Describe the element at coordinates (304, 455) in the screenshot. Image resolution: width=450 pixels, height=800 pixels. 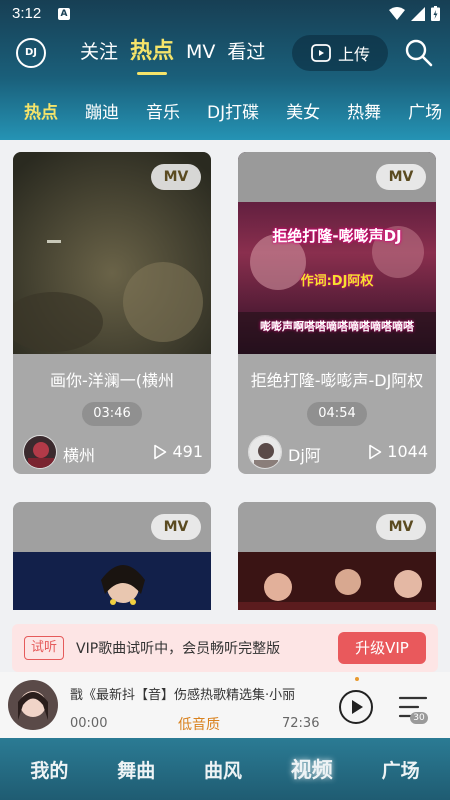
I see `author-name: Dj阿` at that location.